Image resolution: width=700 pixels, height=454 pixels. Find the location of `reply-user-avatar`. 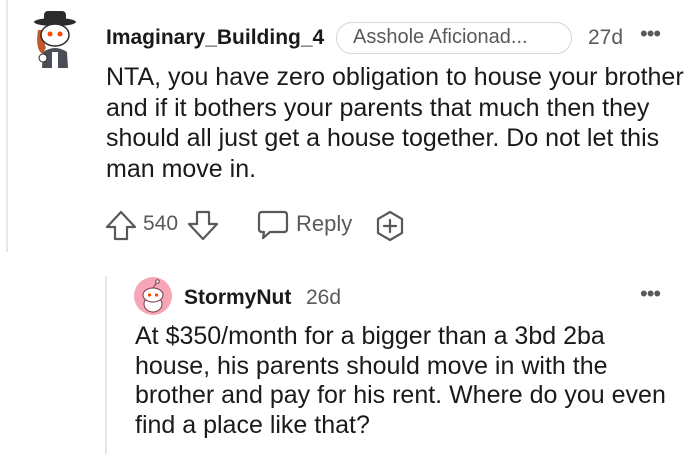

reply-user-avatar is located at coordinates (153, 296).